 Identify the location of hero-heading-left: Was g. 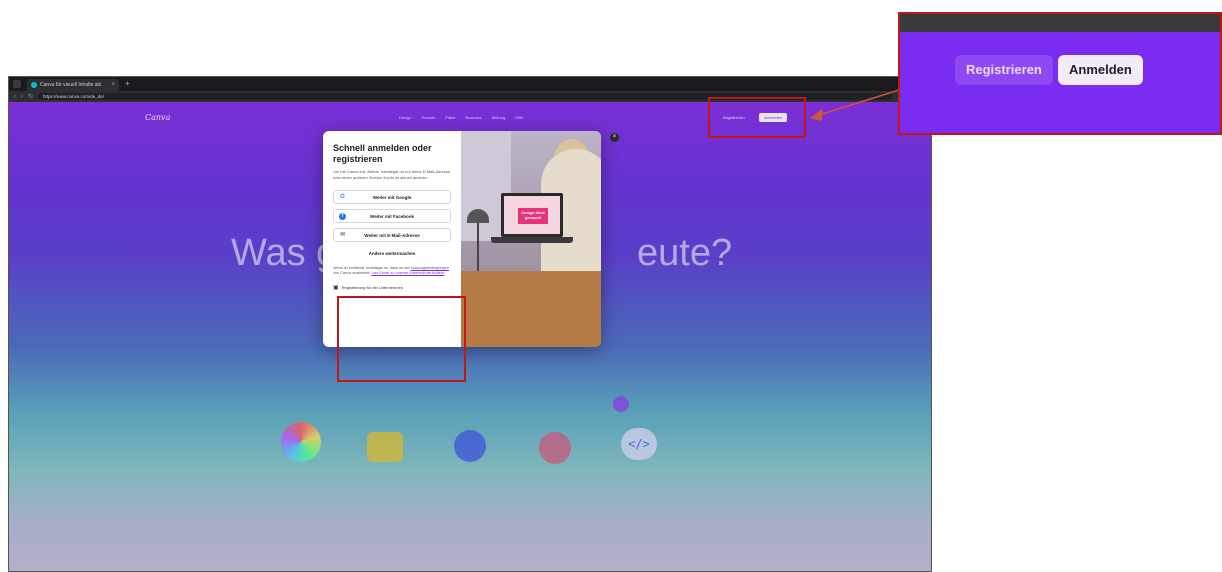
(284, 253).